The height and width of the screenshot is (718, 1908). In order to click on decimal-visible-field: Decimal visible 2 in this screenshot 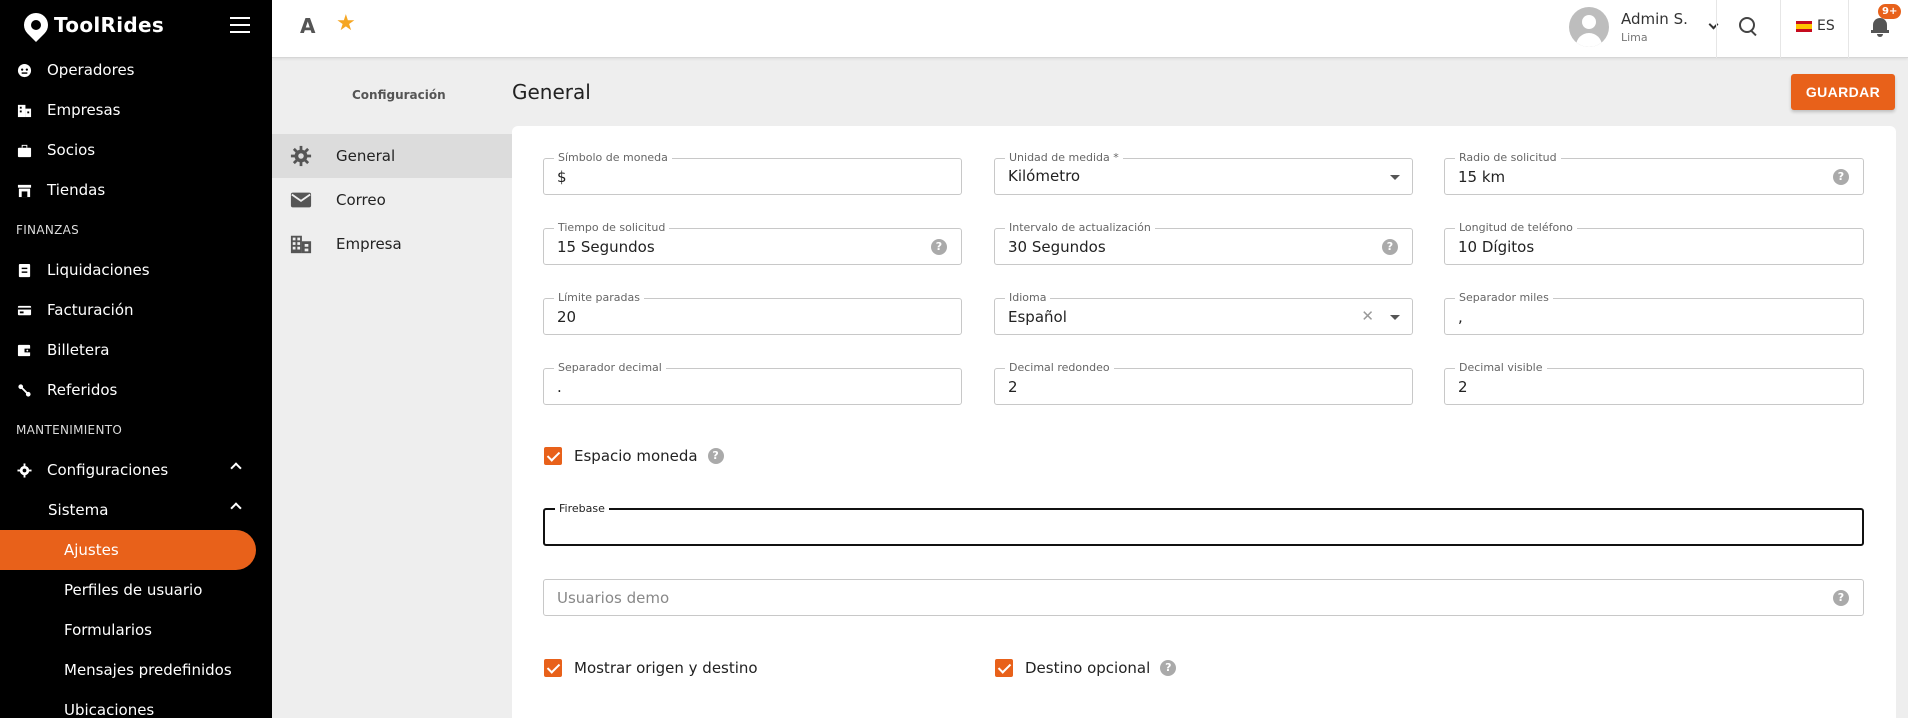, I will do `click(1654, 383)`.